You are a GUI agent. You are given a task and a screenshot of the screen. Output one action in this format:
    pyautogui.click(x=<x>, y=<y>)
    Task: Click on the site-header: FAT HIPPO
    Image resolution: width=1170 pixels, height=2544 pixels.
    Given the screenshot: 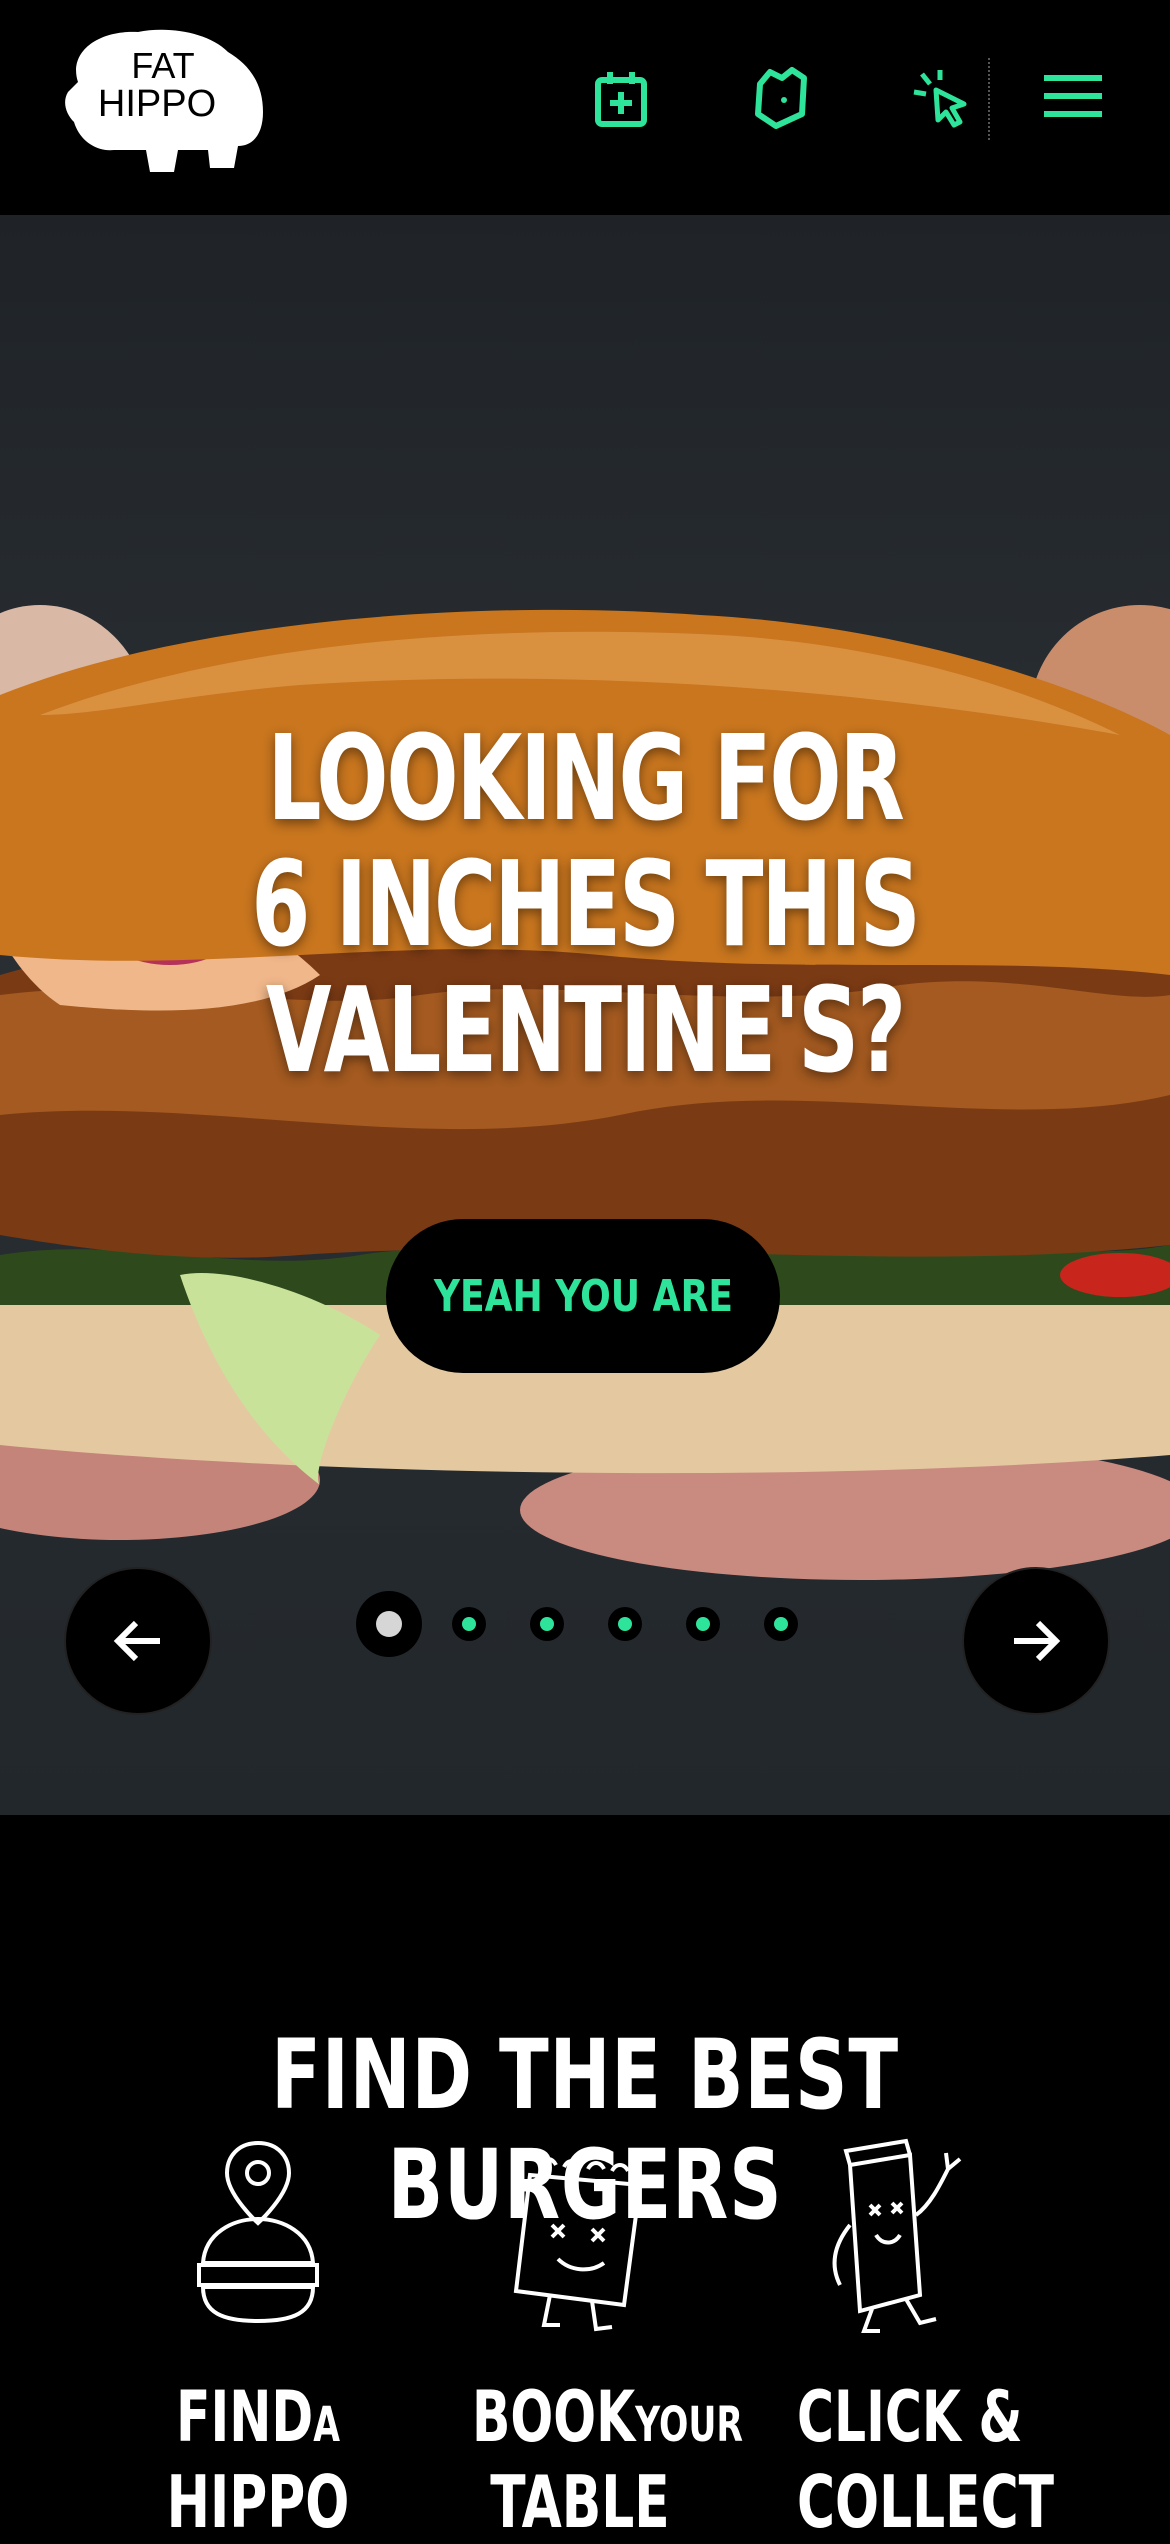 What is the action you would take?
    pyautogui.click(x=585, y=107)
    